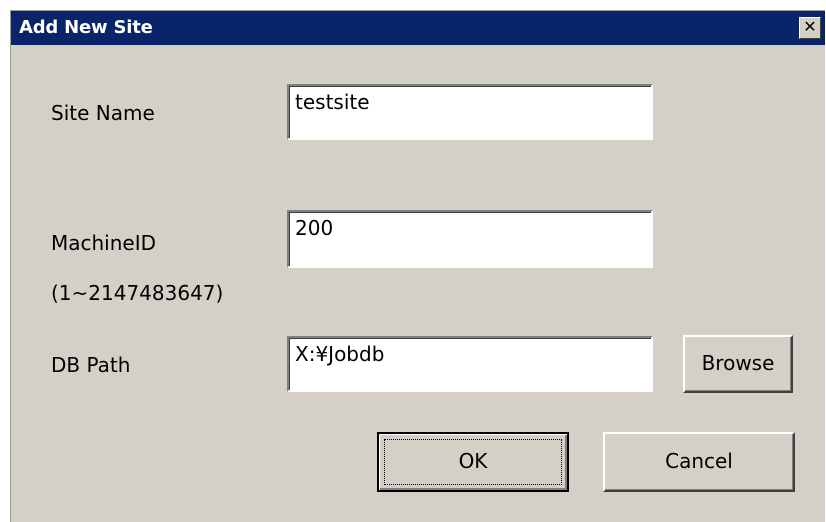 This screenshot has height=522, width=826. I want to click on close-button: ✕, so click(810, 28).